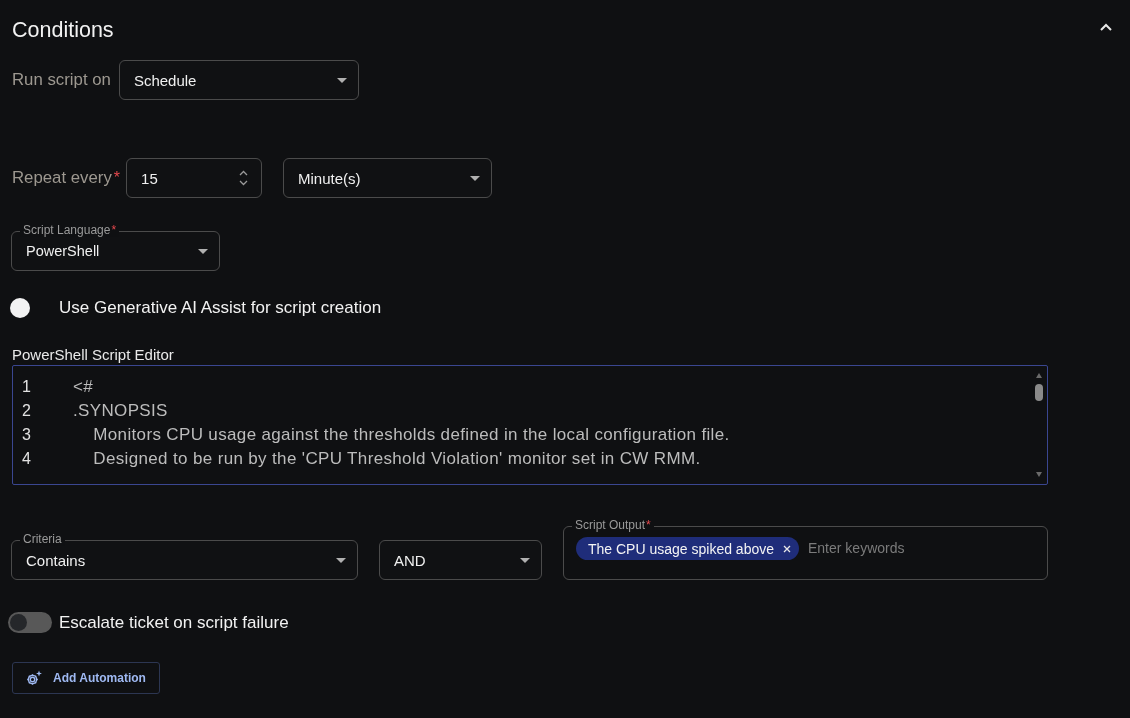 The height and width of the screenshot is (718, 1130). I want to click on field-label: Criteria, so click(42, 539).